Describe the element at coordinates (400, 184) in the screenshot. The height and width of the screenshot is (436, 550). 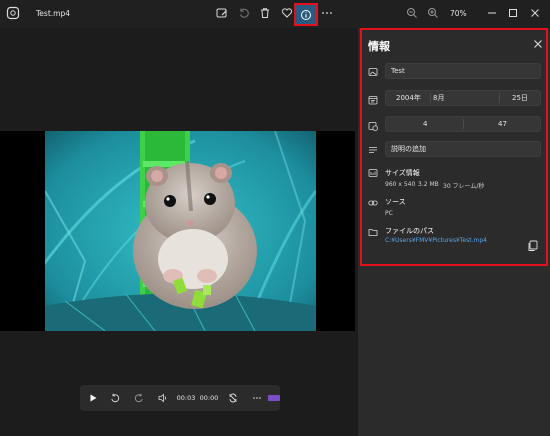
I see `resolution: 960 x 540` at that location.